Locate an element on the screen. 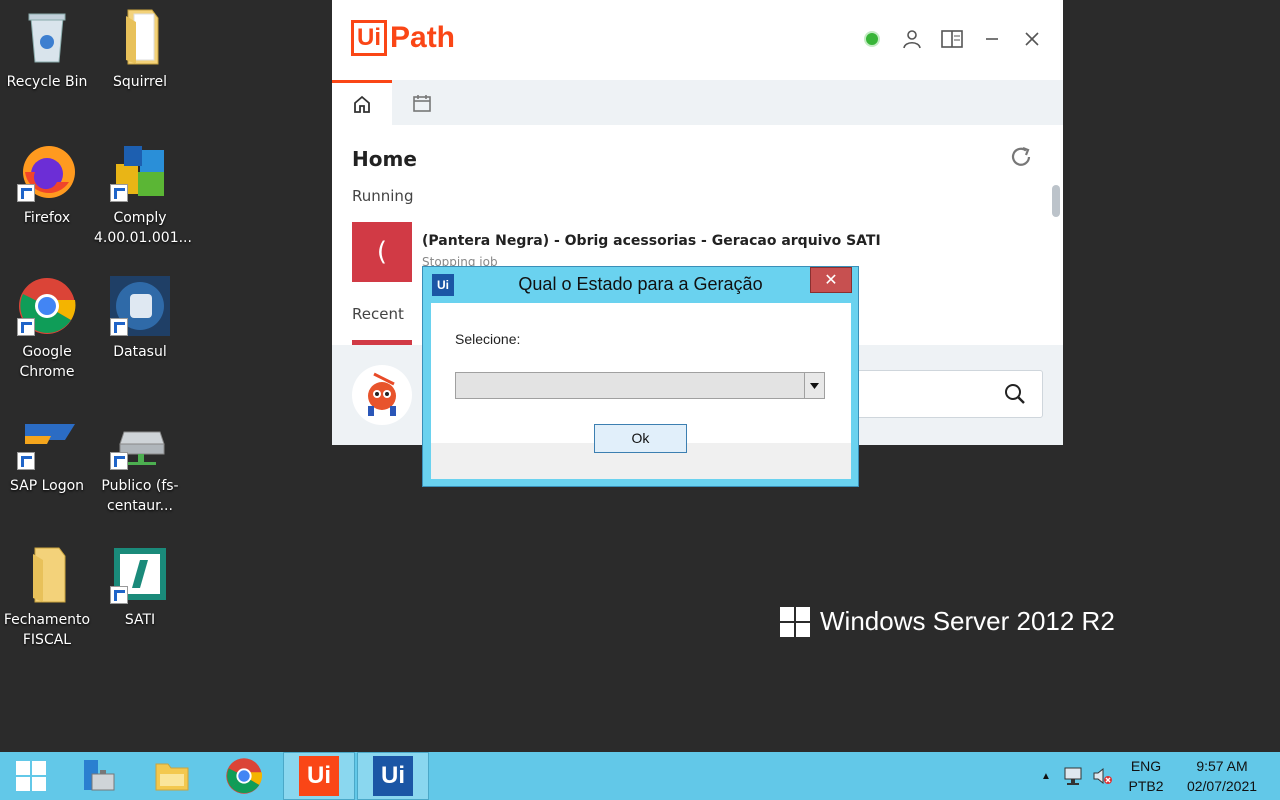 This screenshot has height=800, width=1280. desktop-icon-recycle-bin: Recycle Bin is located at coordinates (47, 49).